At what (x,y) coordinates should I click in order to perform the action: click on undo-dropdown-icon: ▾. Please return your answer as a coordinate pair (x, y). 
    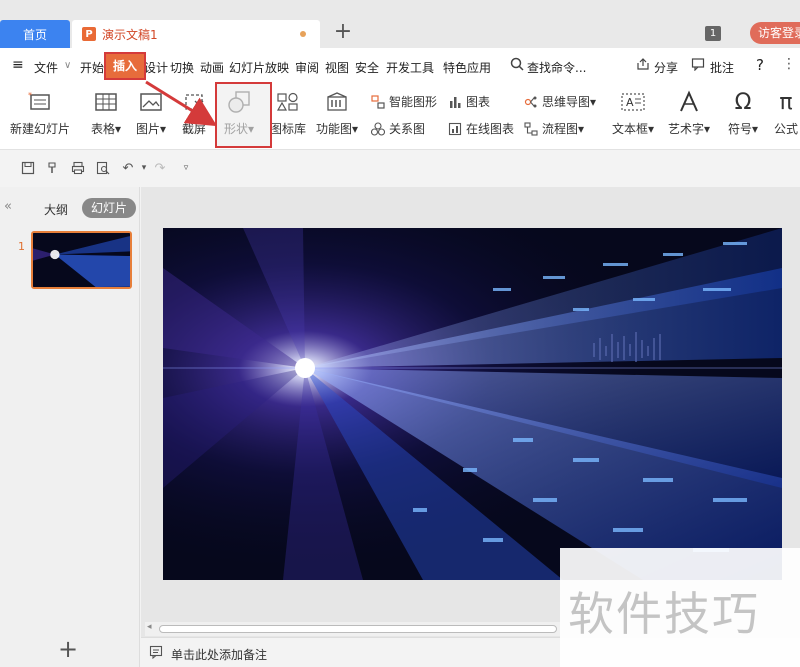
    Looking at the image, I should click on (144, 168).